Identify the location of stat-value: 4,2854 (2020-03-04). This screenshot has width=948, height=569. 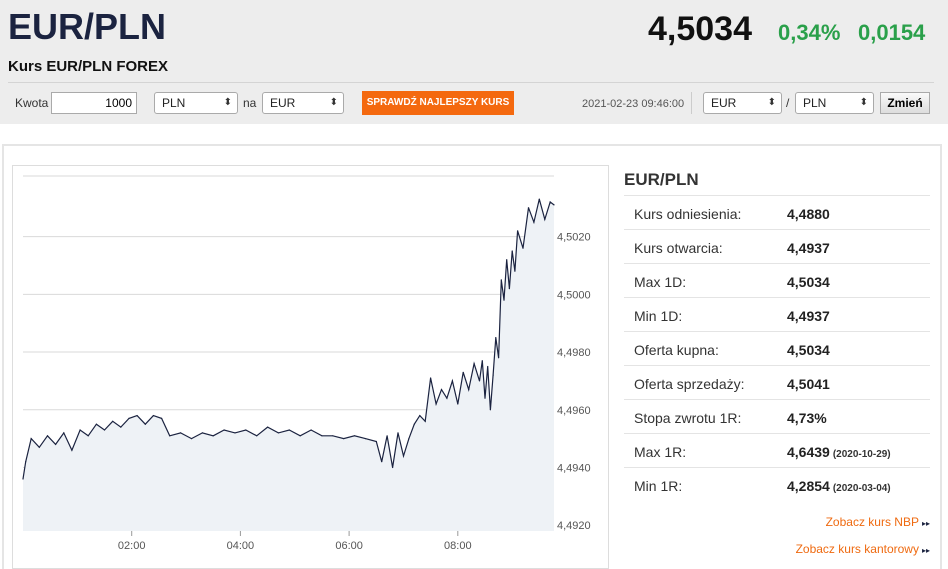
(839, 486).